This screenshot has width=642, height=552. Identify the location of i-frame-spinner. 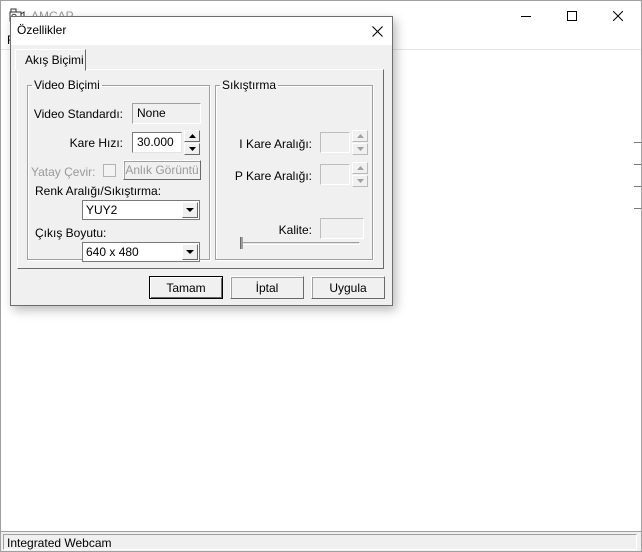
(360, 142).